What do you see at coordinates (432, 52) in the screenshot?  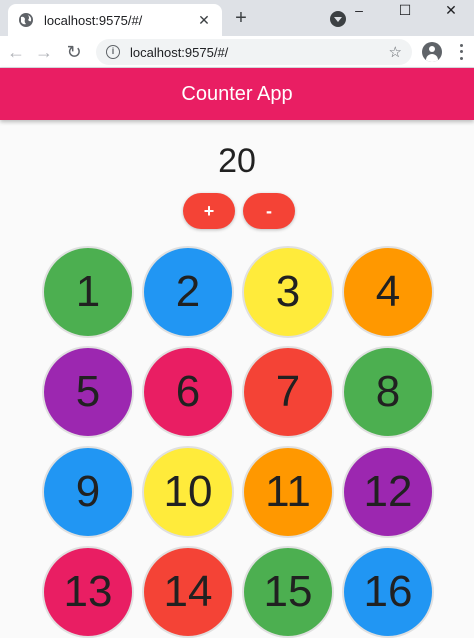 I see `profile-avatar-icon` at bounding box center [432, 52].